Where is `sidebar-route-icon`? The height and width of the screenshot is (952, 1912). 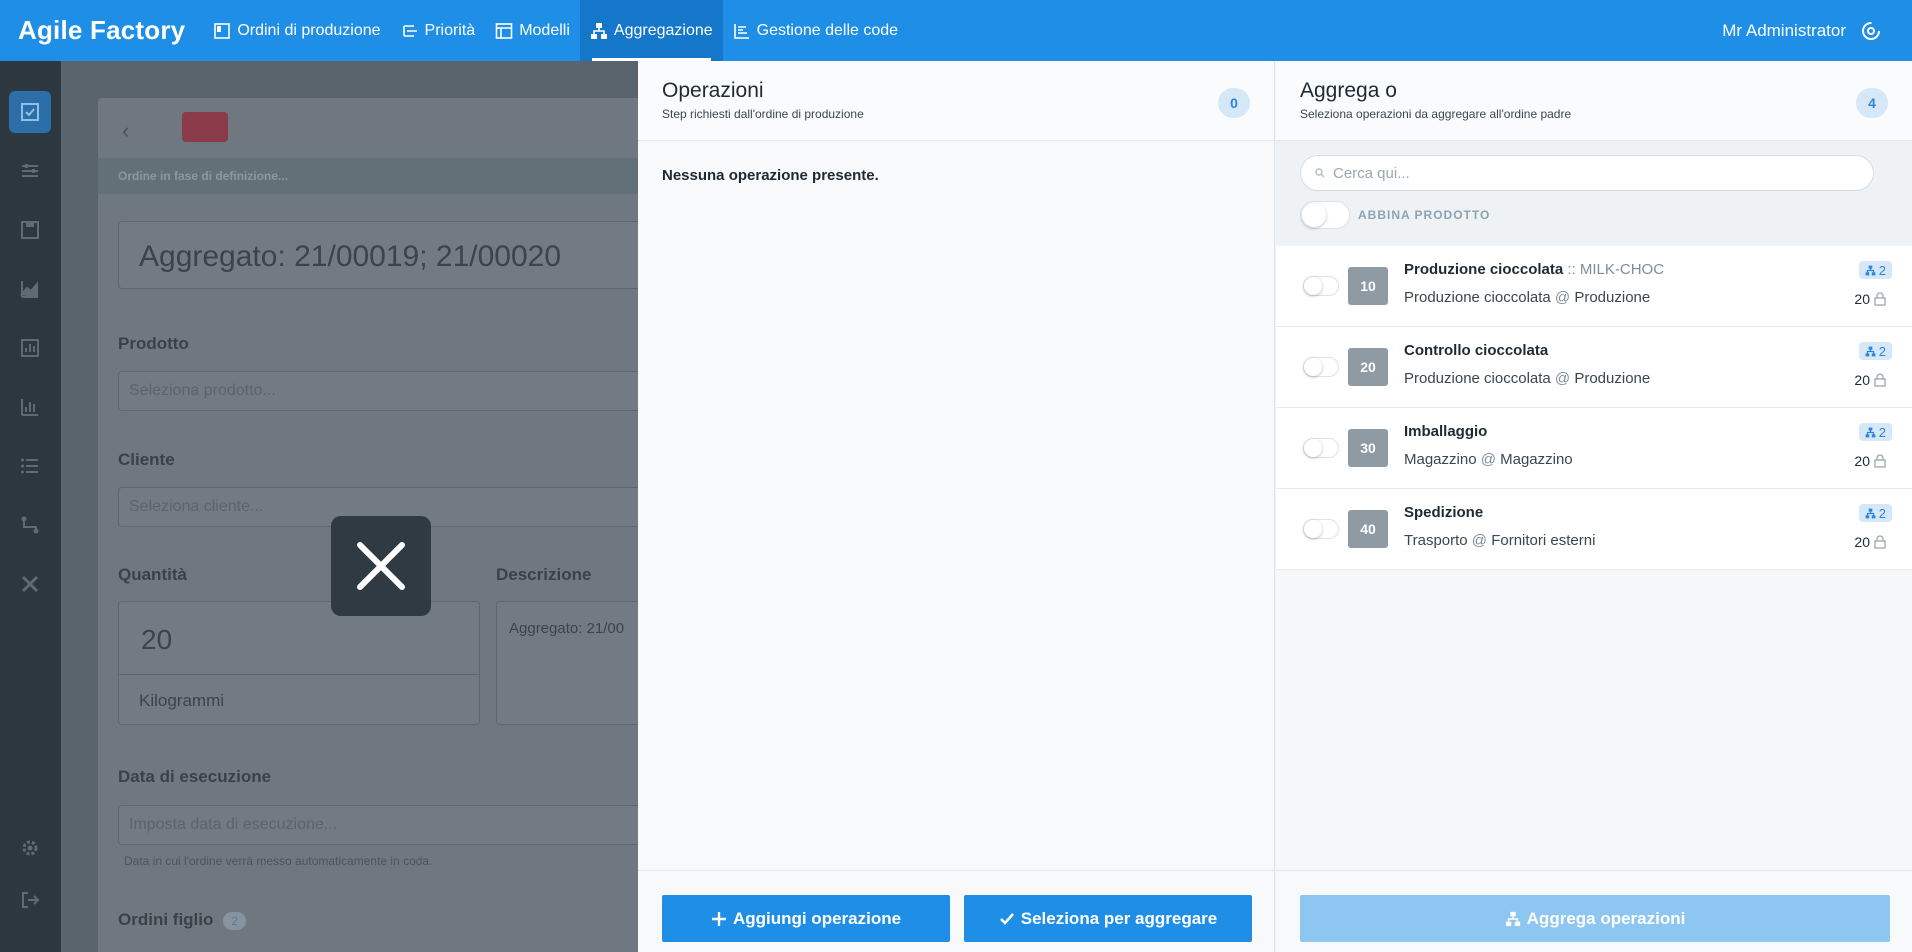 sidebar-route-icon is located at coordinates (30, 525).